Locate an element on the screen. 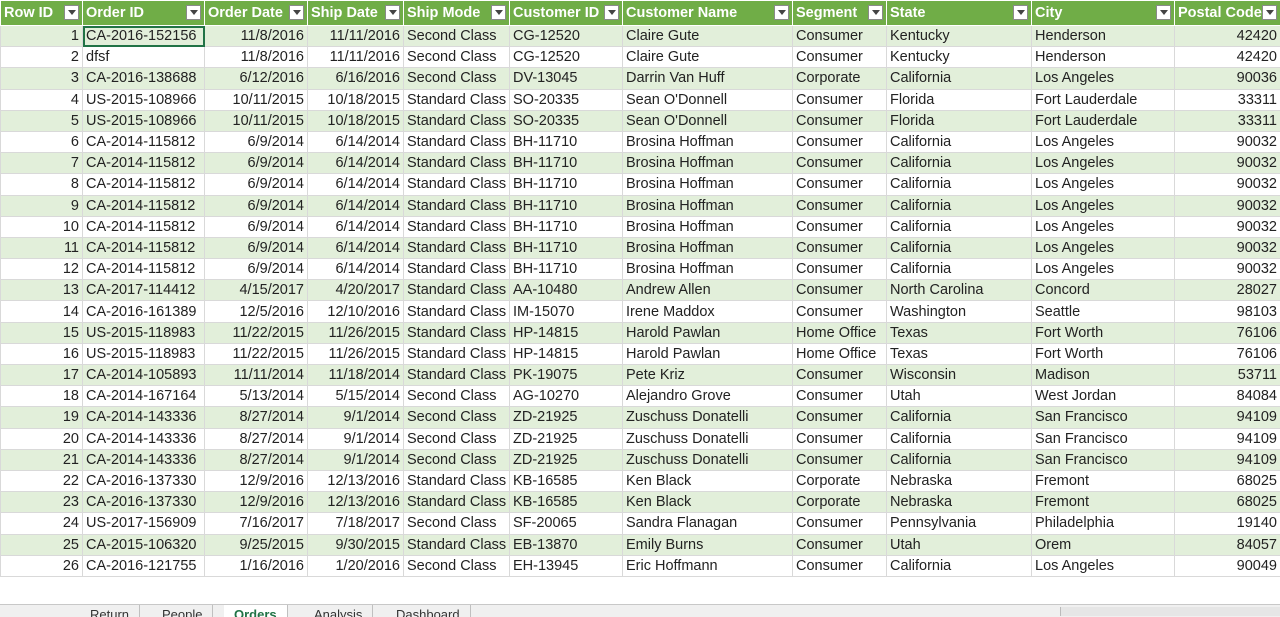 This screenshot has width=1280, height=617. table-cell: 24 is located at coordinates (42, 523).